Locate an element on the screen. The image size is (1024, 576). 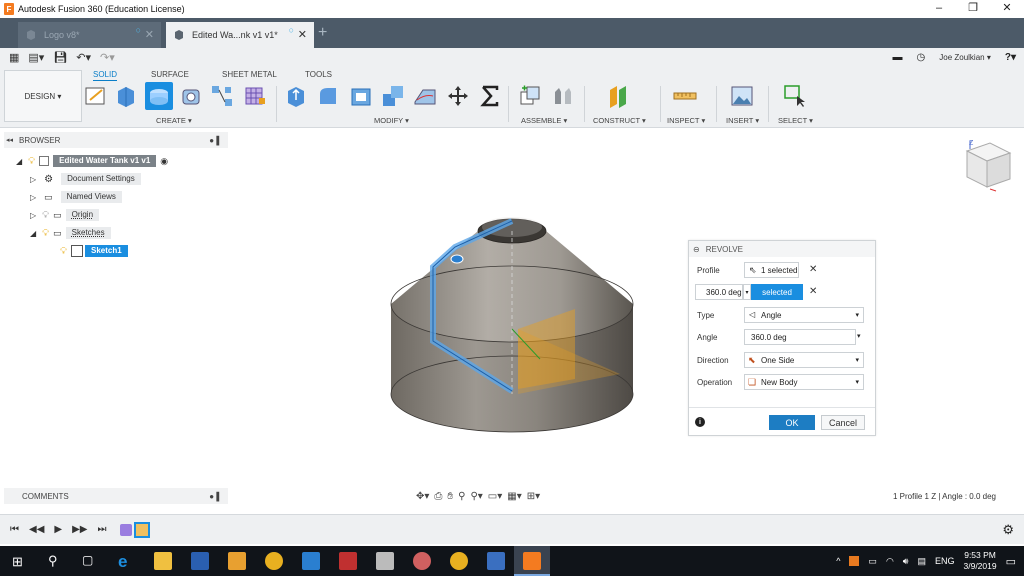
offset-plane-icon is located at coordinates (619, 96).